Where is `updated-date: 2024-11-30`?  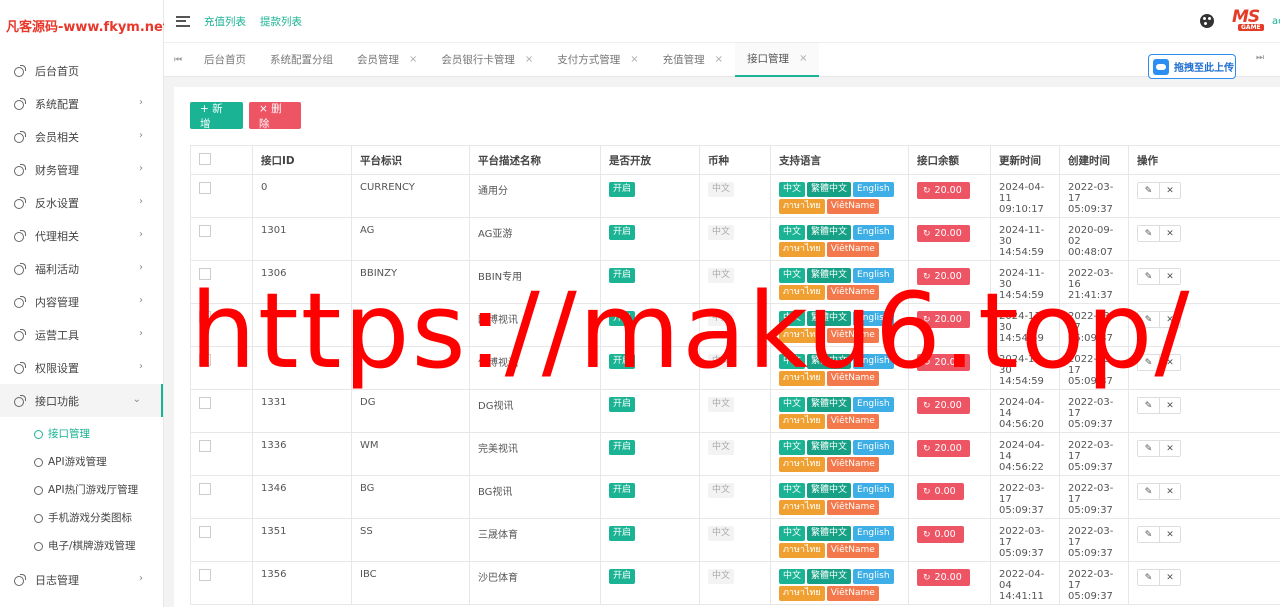
updated-date: 2024-11-30 is located at coordinates (1022, 365).